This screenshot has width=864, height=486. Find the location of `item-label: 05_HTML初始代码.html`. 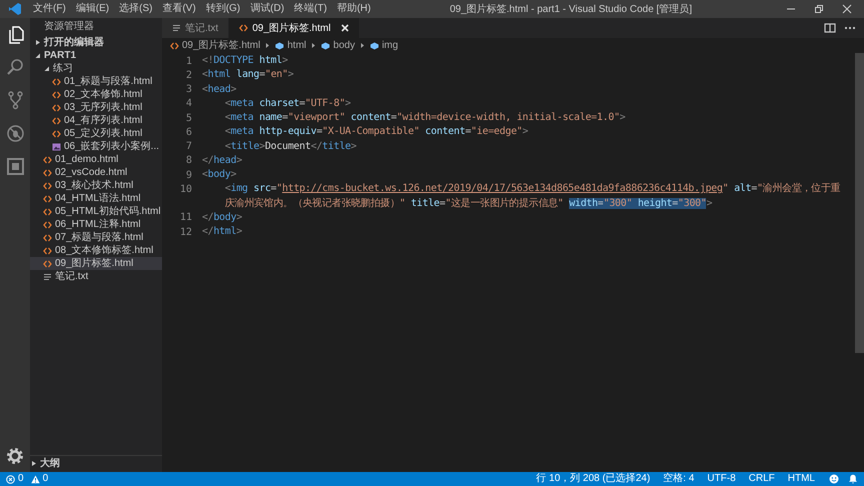

item-label: 05_HTML初始代码.html is located at coordinates (108, 211).